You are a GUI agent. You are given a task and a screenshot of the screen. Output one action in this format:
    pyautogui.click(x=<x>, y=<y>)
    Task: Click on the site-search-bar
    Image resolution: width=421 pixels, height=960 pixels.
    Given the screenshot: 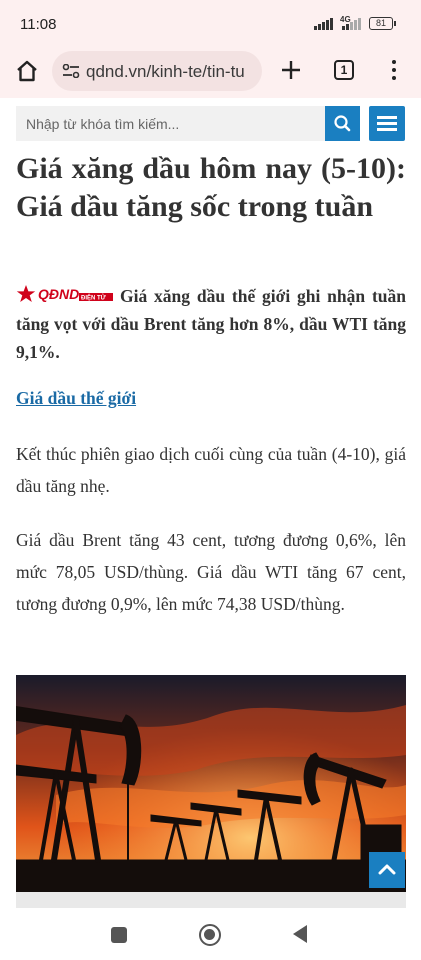 What is the action you would take?
    pyautogui.click(x=210, y=124)
    